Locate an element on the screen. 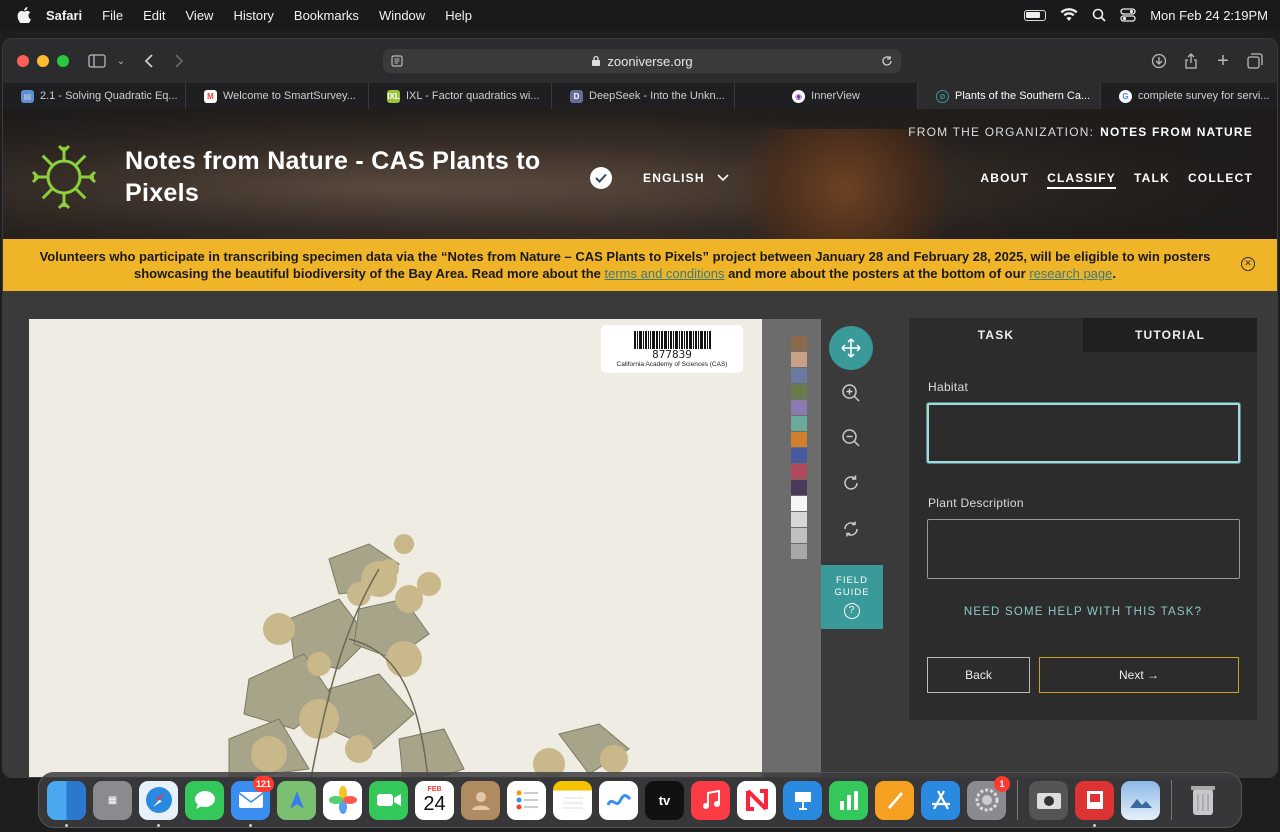  apple-tv-icon: tv is located at coordinates (664, 800).